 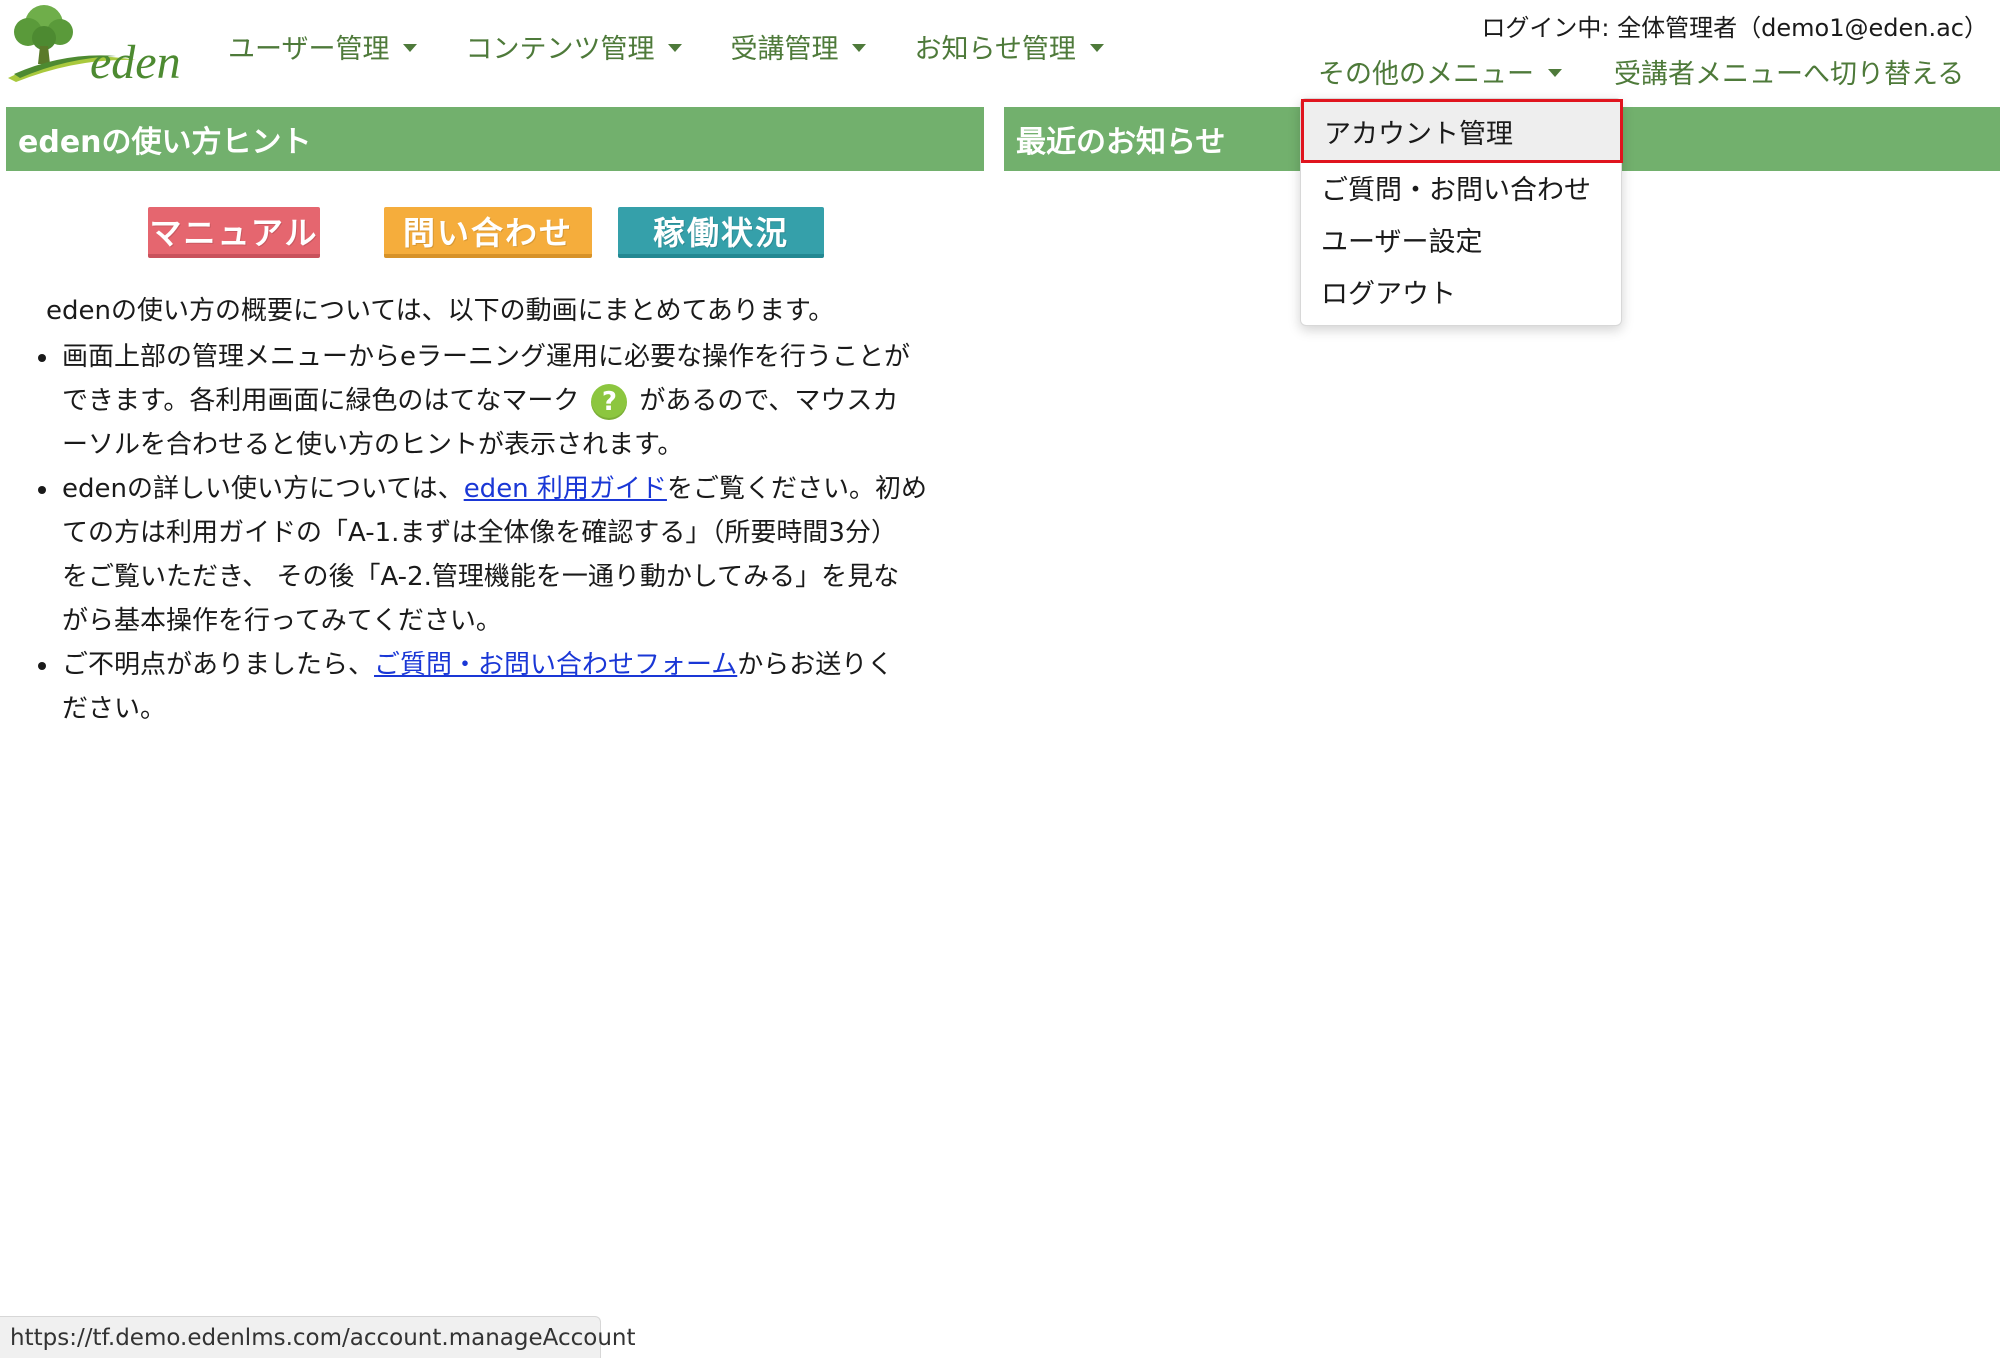 I want to click on hint-1-text-a: できます。各利用画面に緑色のはてなマーク, so click(x=321, y=401).